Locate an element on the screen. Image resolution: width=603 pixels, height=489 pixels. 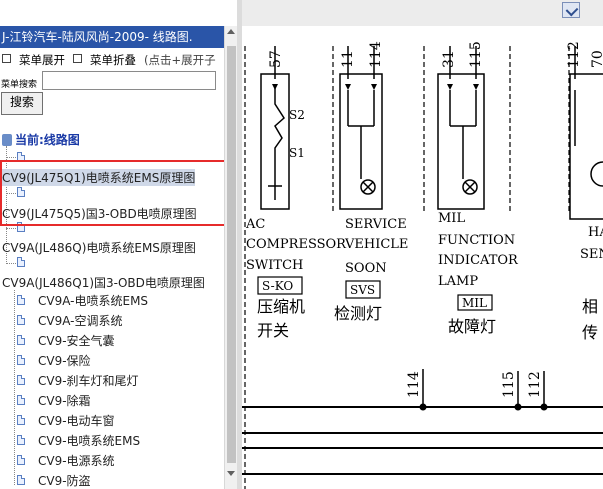
connector-marks is located at coordinates (375, 87).